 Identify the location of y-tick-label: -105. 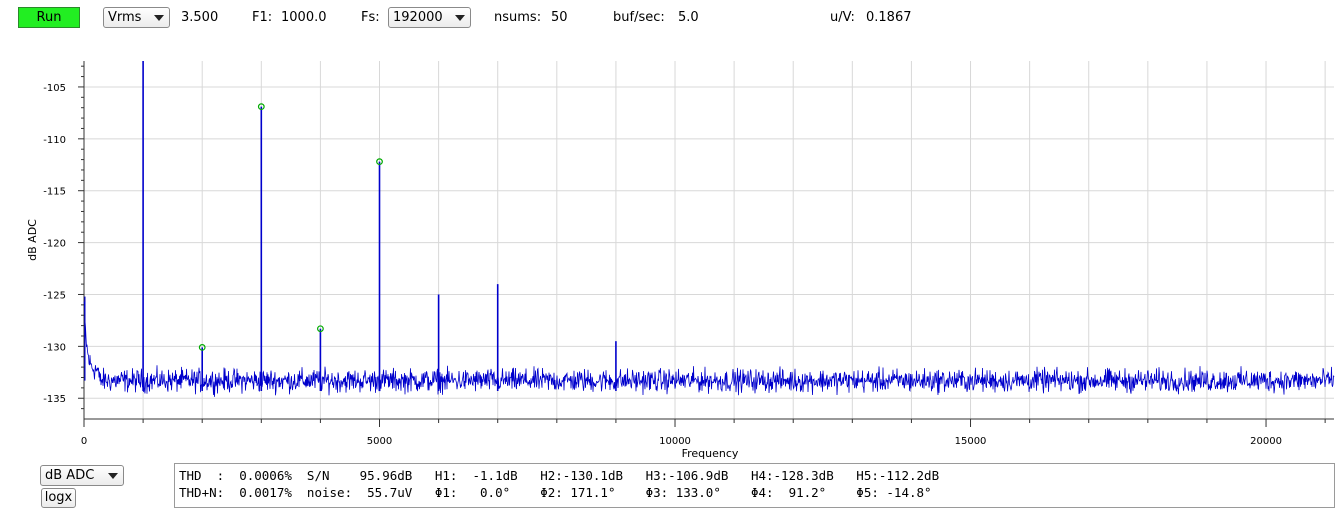
(54, 88).